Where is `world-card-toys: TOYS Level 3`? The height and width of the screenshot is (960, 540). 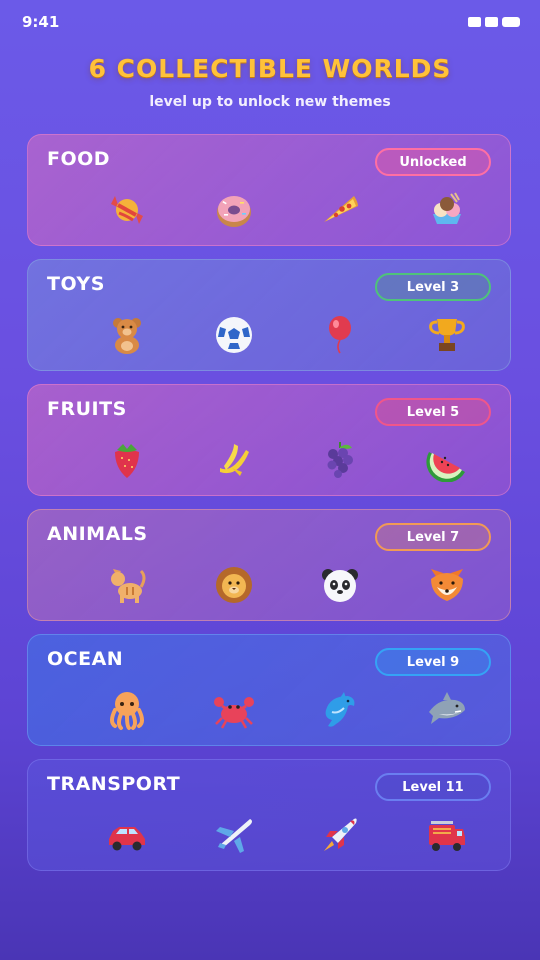 world-card-toys: TOYS Level 3 is located at coordinates (269, 315).